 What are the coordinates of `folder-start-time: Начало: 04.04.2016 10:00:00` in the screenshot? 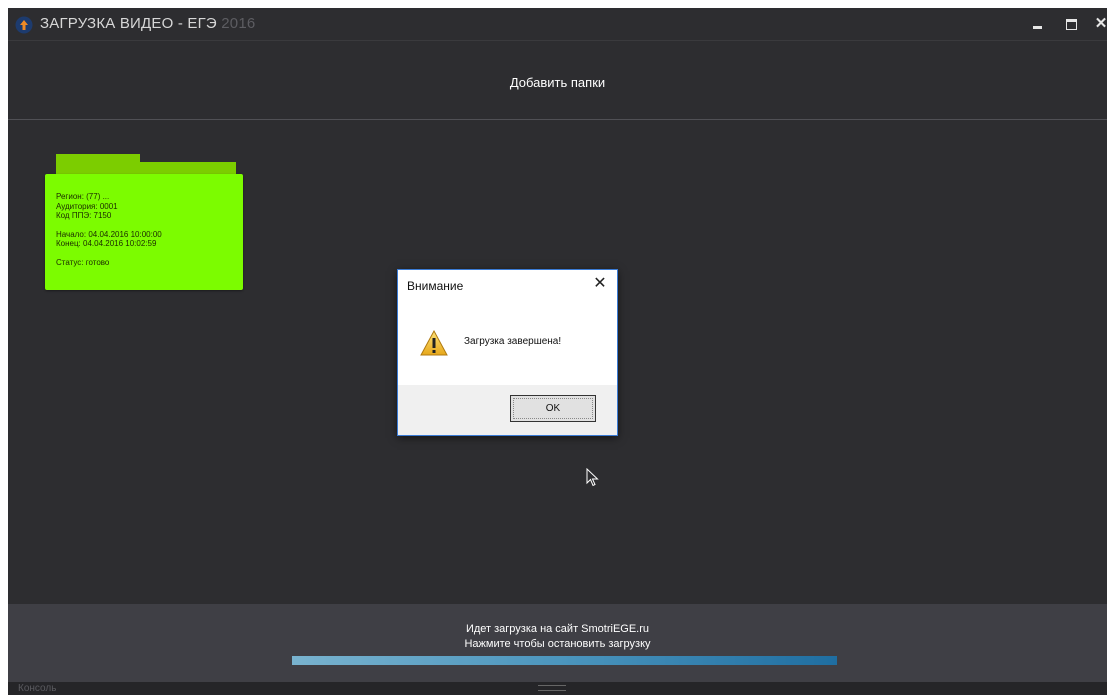 It's located at (109, 234).